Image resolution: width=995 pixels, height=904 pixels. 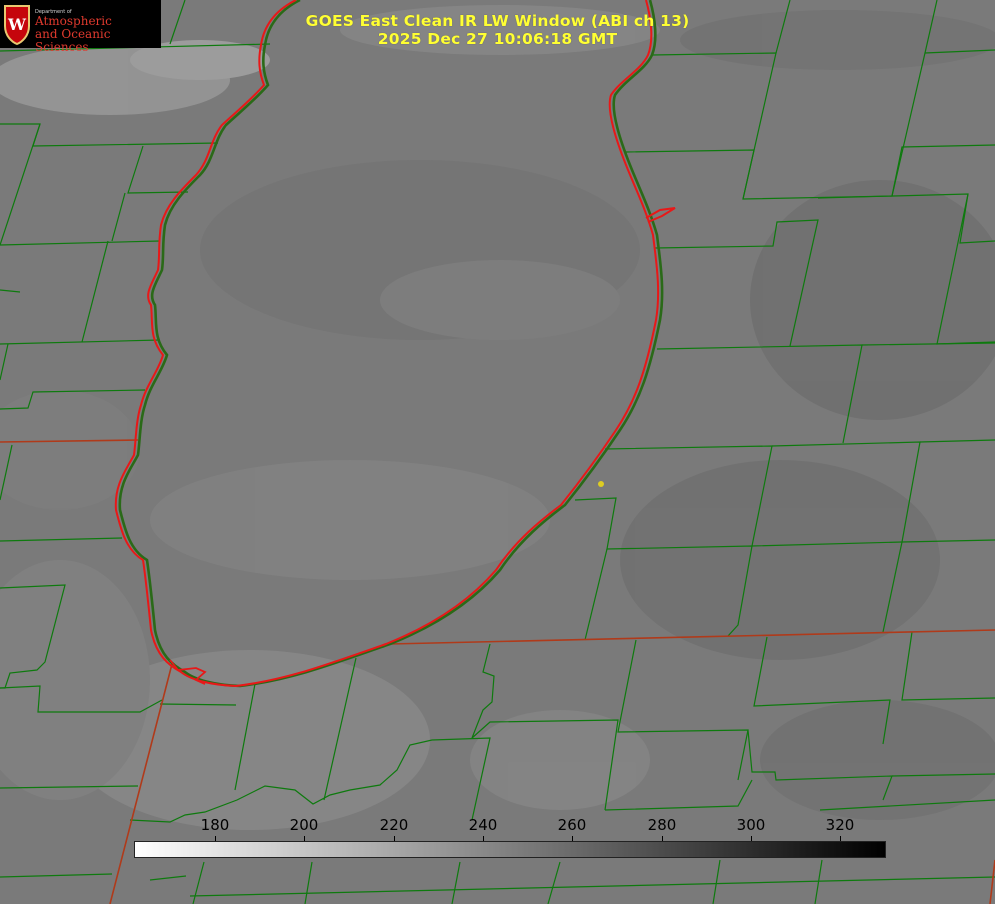 What do you see at coordinates (215, 825) in the screenshot?
I see `colorbar-tick-label: 180` at bounding box center [215, 825].